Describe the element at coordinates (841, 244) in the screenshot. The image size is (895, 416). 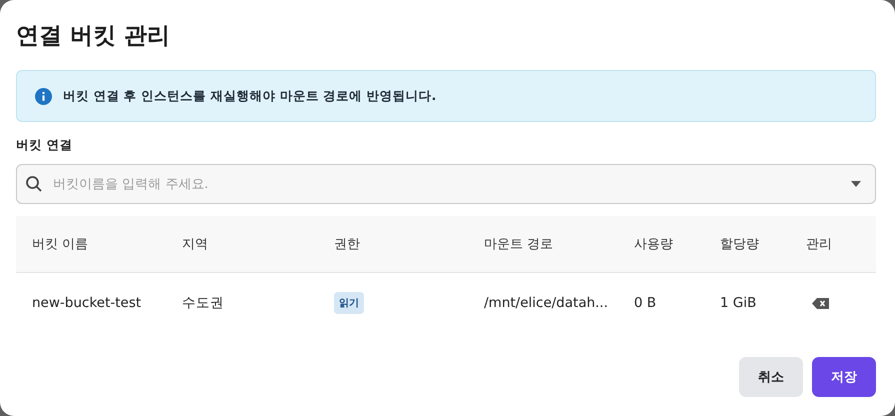
I see `column-header: 관리` at that location.